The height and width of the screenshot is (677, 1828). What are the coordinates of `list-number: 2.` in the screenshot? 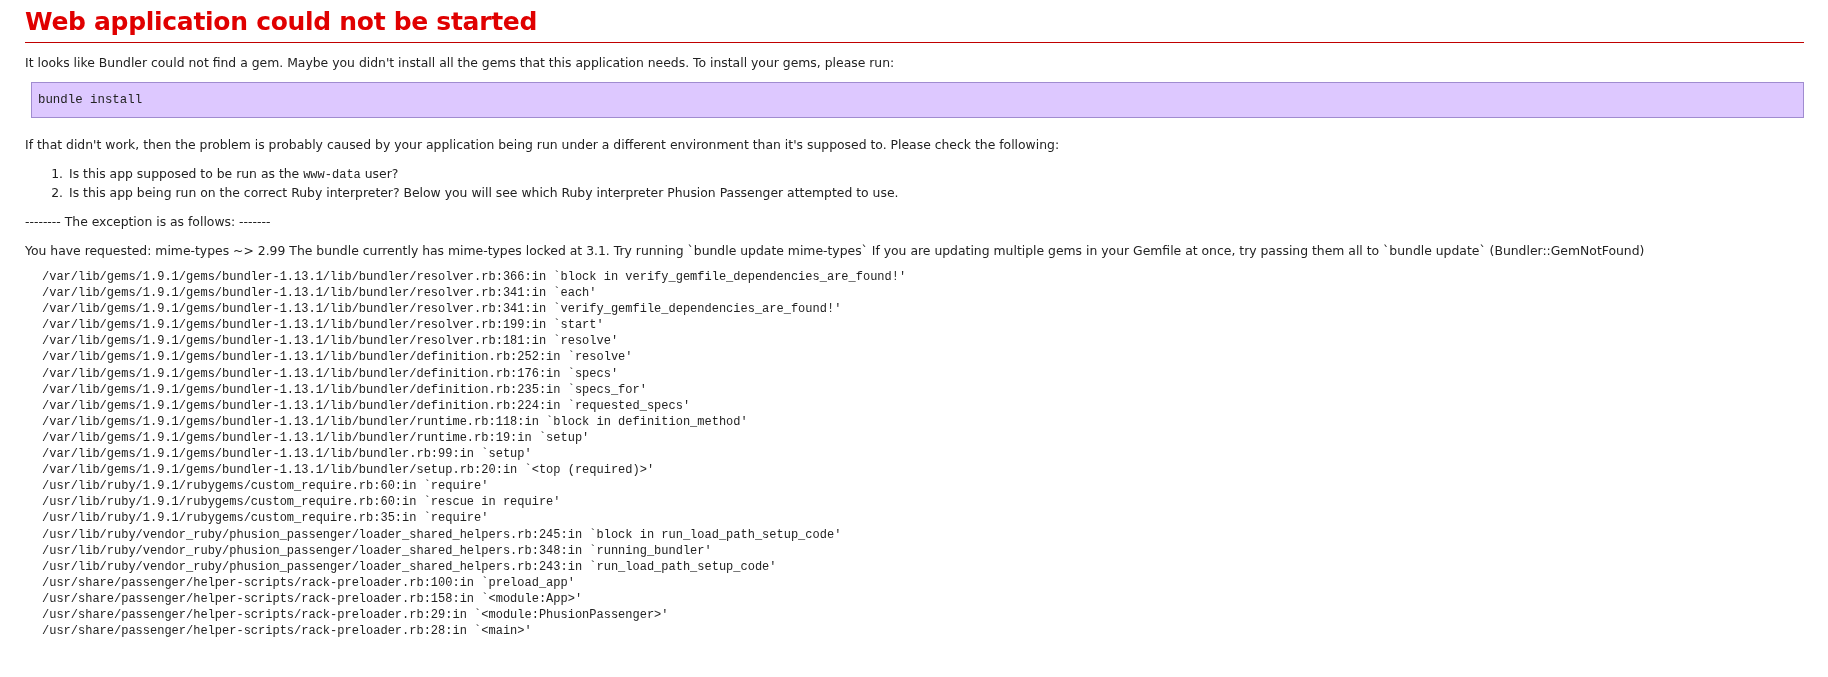 It's located at (57, 192).